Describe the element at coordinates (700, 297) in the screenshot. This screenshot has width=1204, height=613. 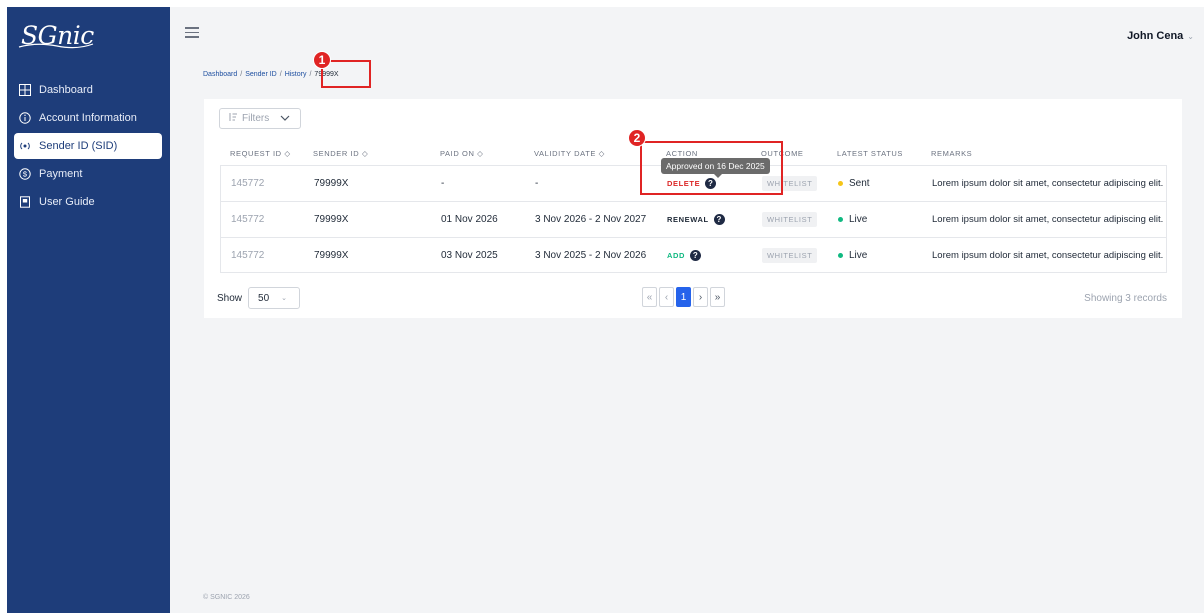
I see `next-page-button: ›` at that location.